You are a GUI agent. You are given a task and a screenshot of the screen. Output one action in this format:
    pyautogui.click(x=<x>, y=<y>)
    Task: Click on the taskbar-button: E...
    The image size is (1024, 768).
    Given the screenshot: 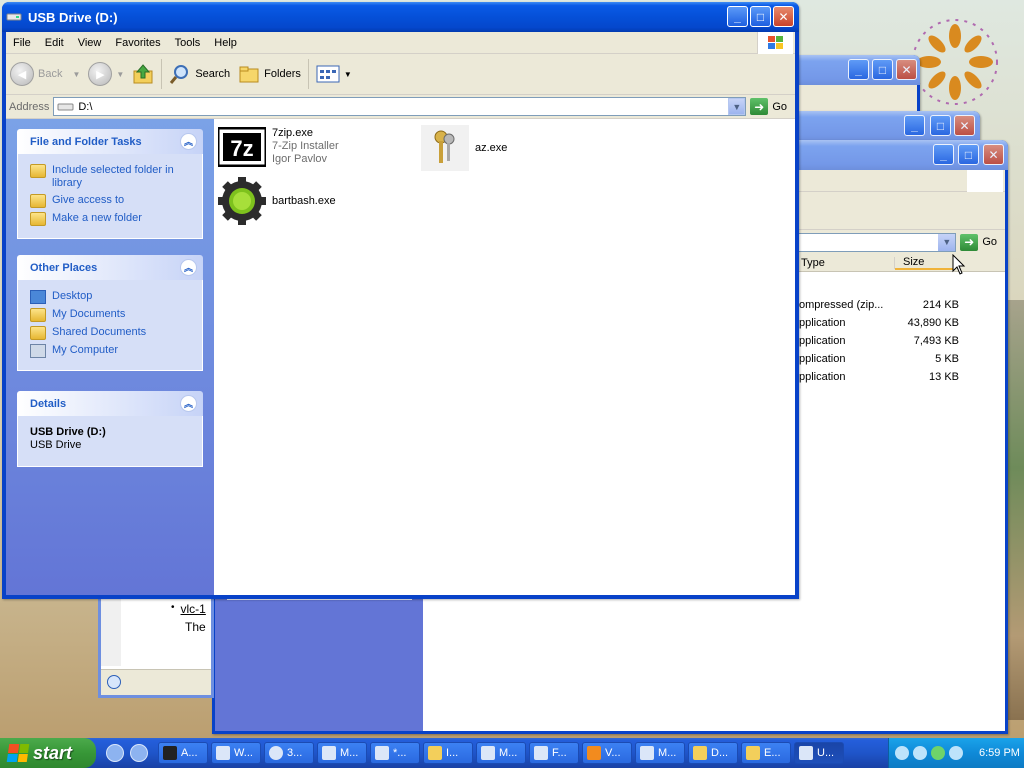 What is the action you would take?
    pyautogui.click(x=766, y=753)
    